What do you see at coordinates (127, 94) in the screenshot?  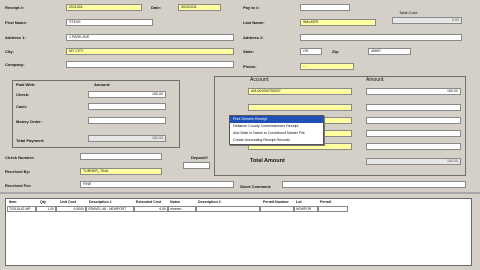 I see `check-amount-field: 150.00` at bounding box center [127, 94].